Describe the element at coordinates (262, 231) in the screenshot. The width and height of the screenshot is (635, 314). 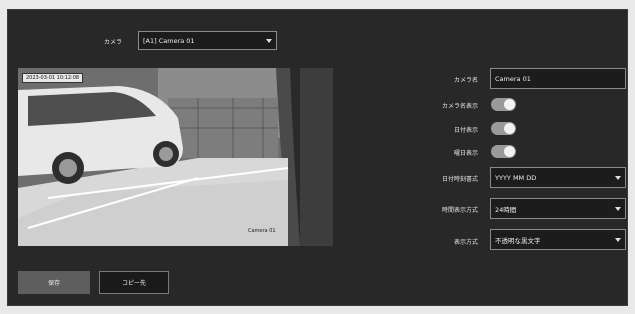
I see `preview-camera-caption: Camera 01` at that location.